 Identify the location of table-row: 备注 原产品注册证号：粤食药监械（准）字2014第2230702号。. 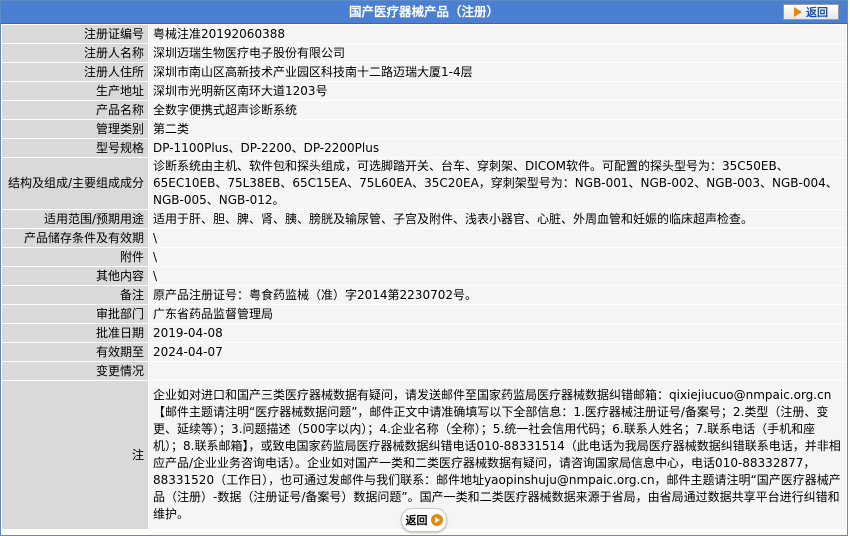
(424, 295).